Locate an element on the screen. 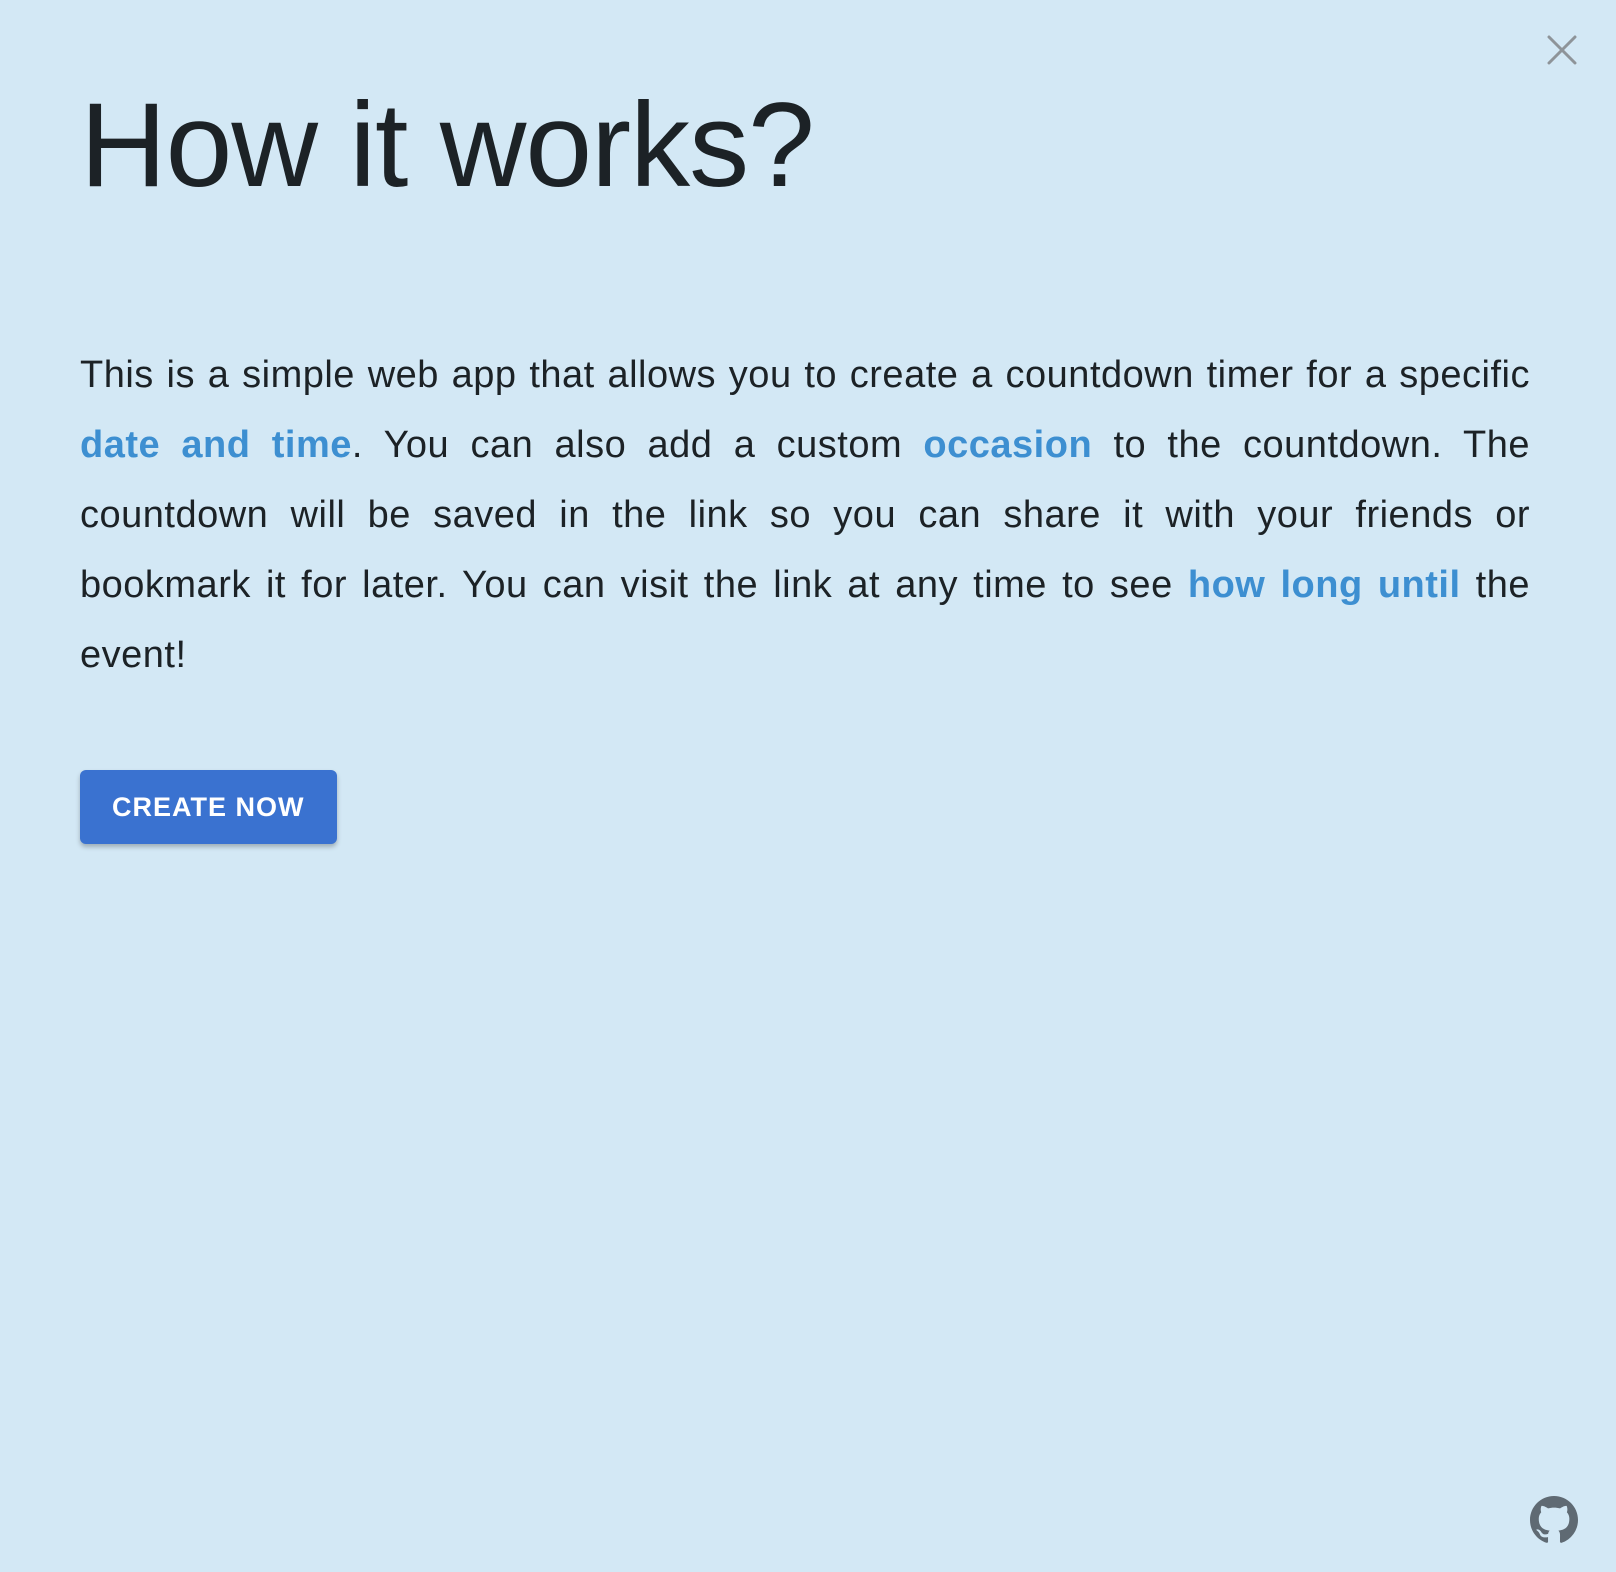 This screenshot has height=1572, width=1616. close-button is located at coordinates (1562, 50).